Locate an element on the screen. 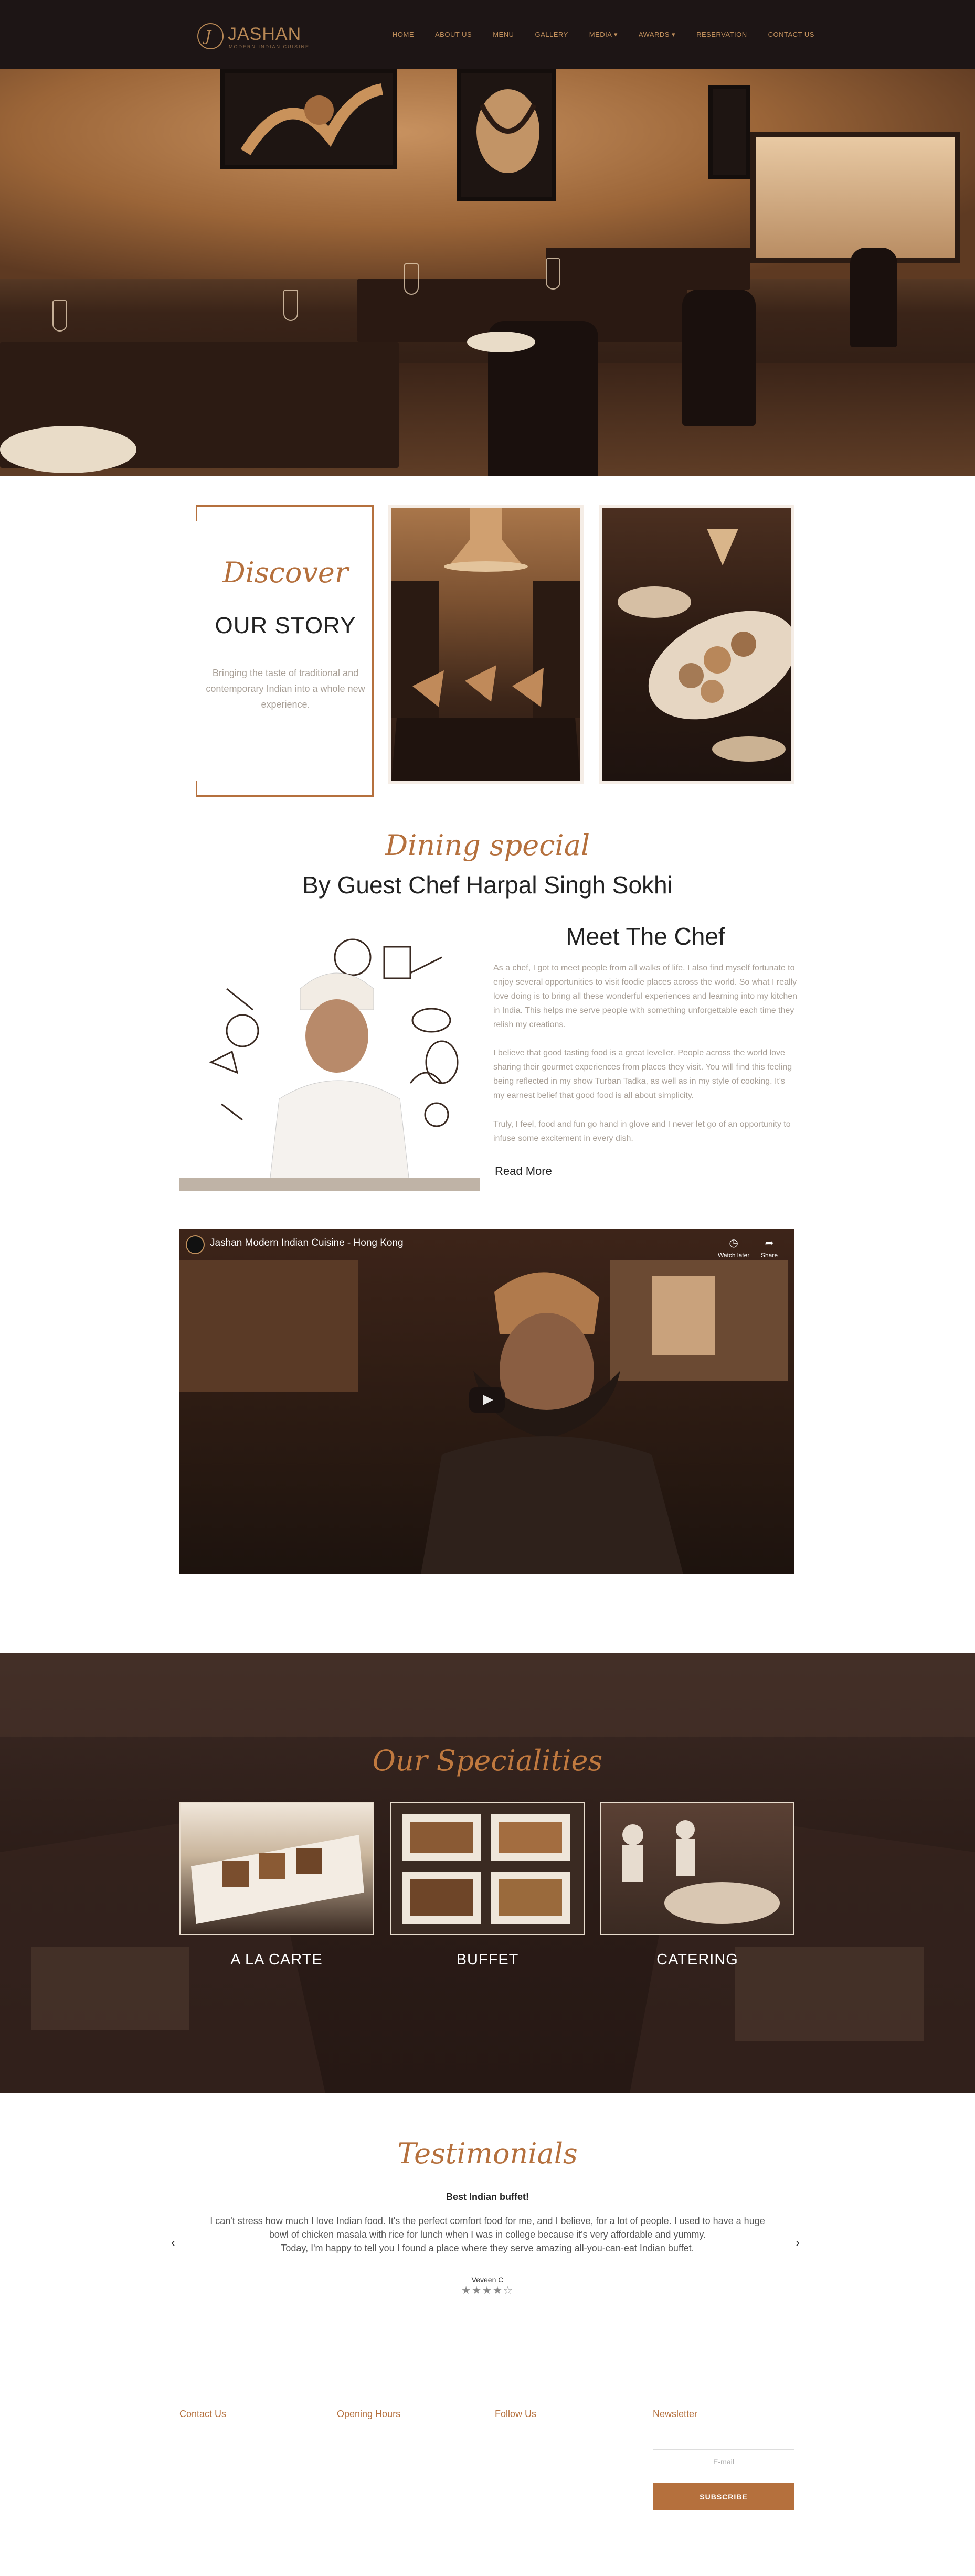 The width and height of the screenshot is (975, 2576). dining-title: By Guest Chef Harpal Singh Sokhi is located at coordinates (487, 885).